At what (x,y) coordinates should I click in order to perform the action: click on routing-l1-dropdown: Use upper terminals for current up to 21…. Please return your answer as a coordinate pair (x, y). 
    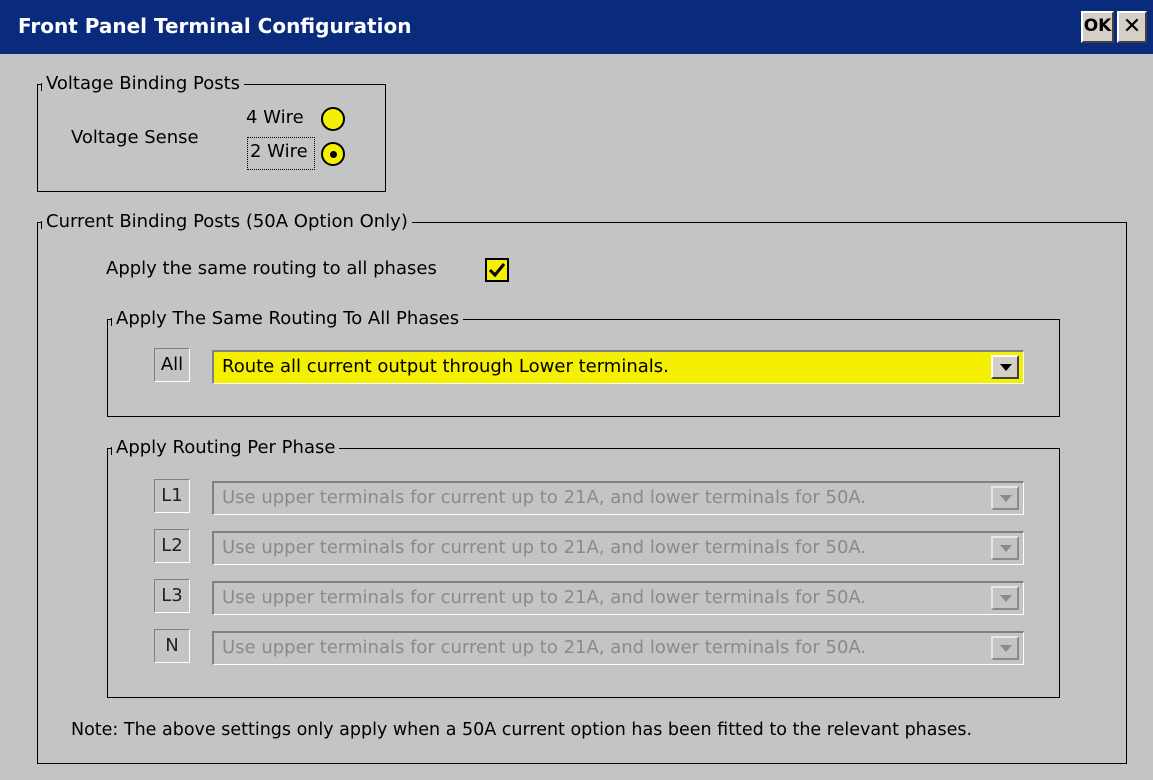
    Looking at the image, I should click on (618, 498).